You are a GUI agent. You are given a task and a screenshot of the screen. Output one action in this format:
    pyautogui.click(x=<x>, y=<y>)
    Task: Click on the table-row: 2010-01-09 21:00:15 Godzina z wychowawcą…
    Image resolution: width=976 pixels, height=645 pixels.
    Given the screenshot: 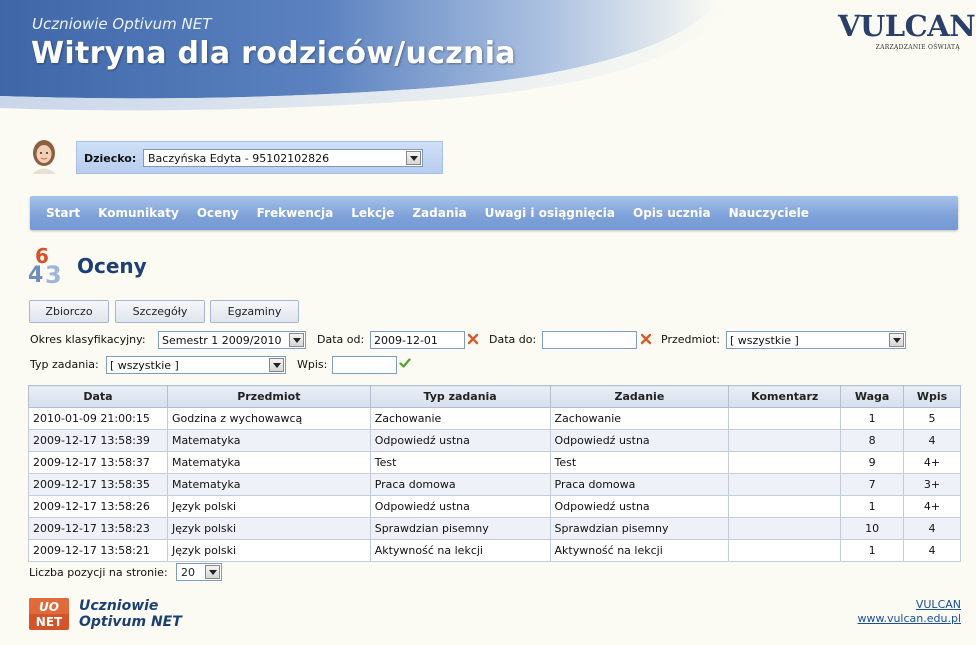 What is the action you would take?
    pyautogui.click(x=494, y=418)
    